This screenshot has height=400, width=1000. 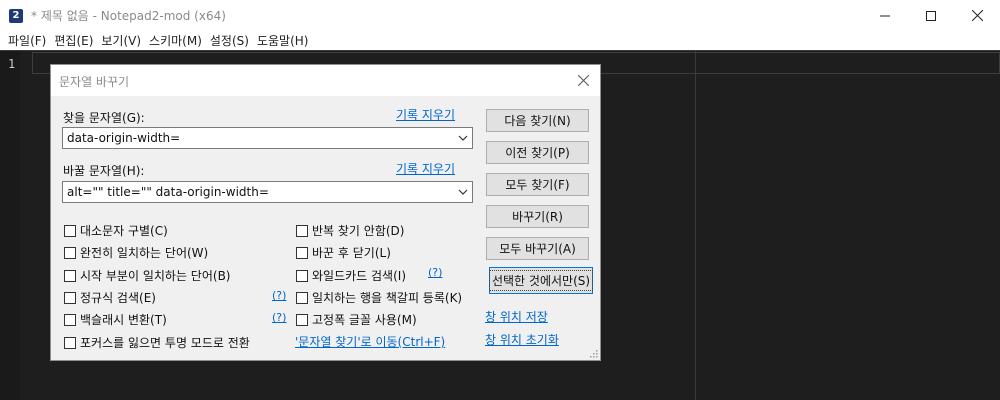 What do you see at coordinates (359, 276) in the screenshot?
I see `wildcard-label: 와일드카드 검색(I)` at bounding box center [359, 276].